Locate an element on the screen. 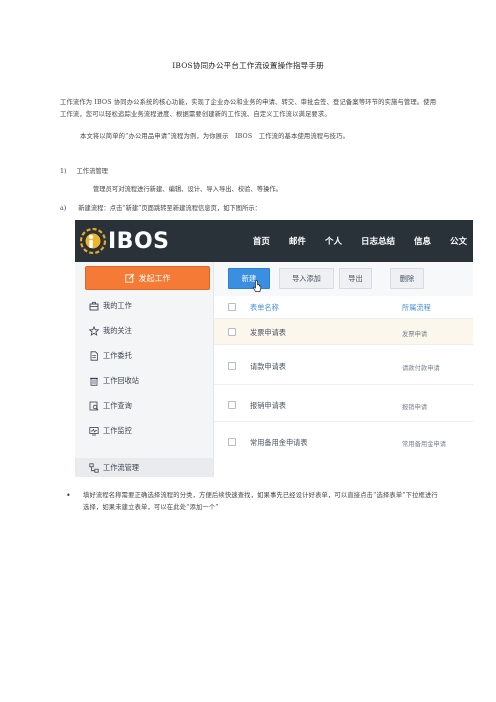  sidebar-item-monitor: 工作监控 is located at coordinates (110, 431).